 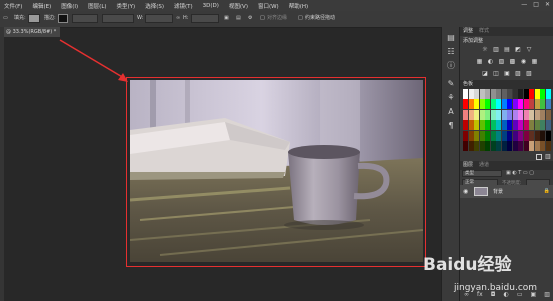 I want to click on menu-select: 选择(S), so click(x=154, y=6).